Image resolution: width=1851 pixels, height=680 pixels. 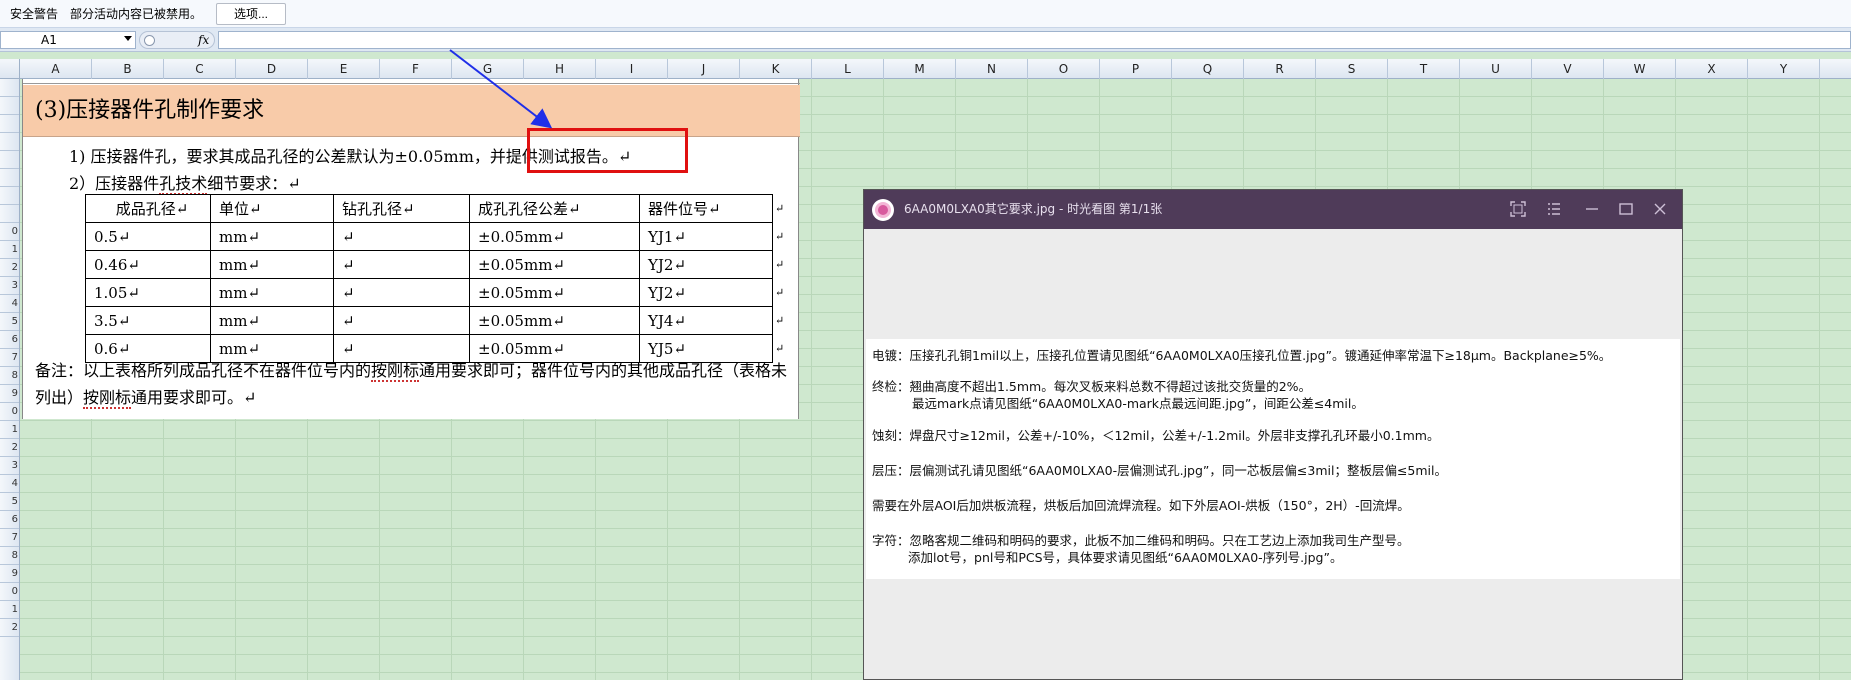 What do you see at coordinates (200, 69) in the screenshot?
I see `column-header-cell: C` at bounding box center [200, 69].